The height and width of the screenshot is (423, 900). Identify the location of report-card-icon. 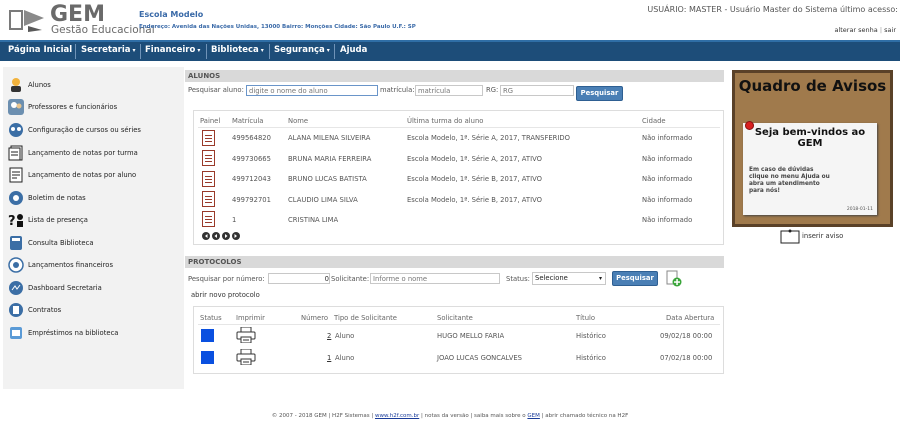
(16, 198).